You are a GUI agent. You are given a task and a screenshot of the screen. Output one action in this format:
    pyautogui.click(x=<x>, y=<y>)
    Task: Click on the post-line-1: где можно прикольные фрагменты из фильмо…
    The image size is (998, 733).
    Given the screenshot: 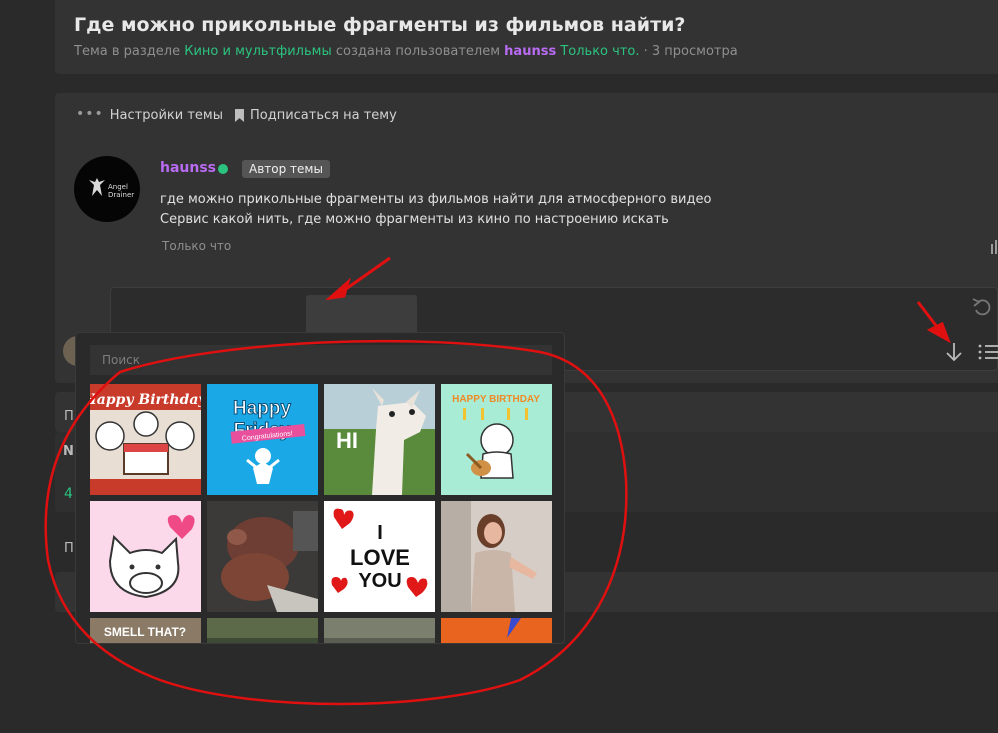 What is the action you would take?
    pyautogui.click(x=436, y=199)
    